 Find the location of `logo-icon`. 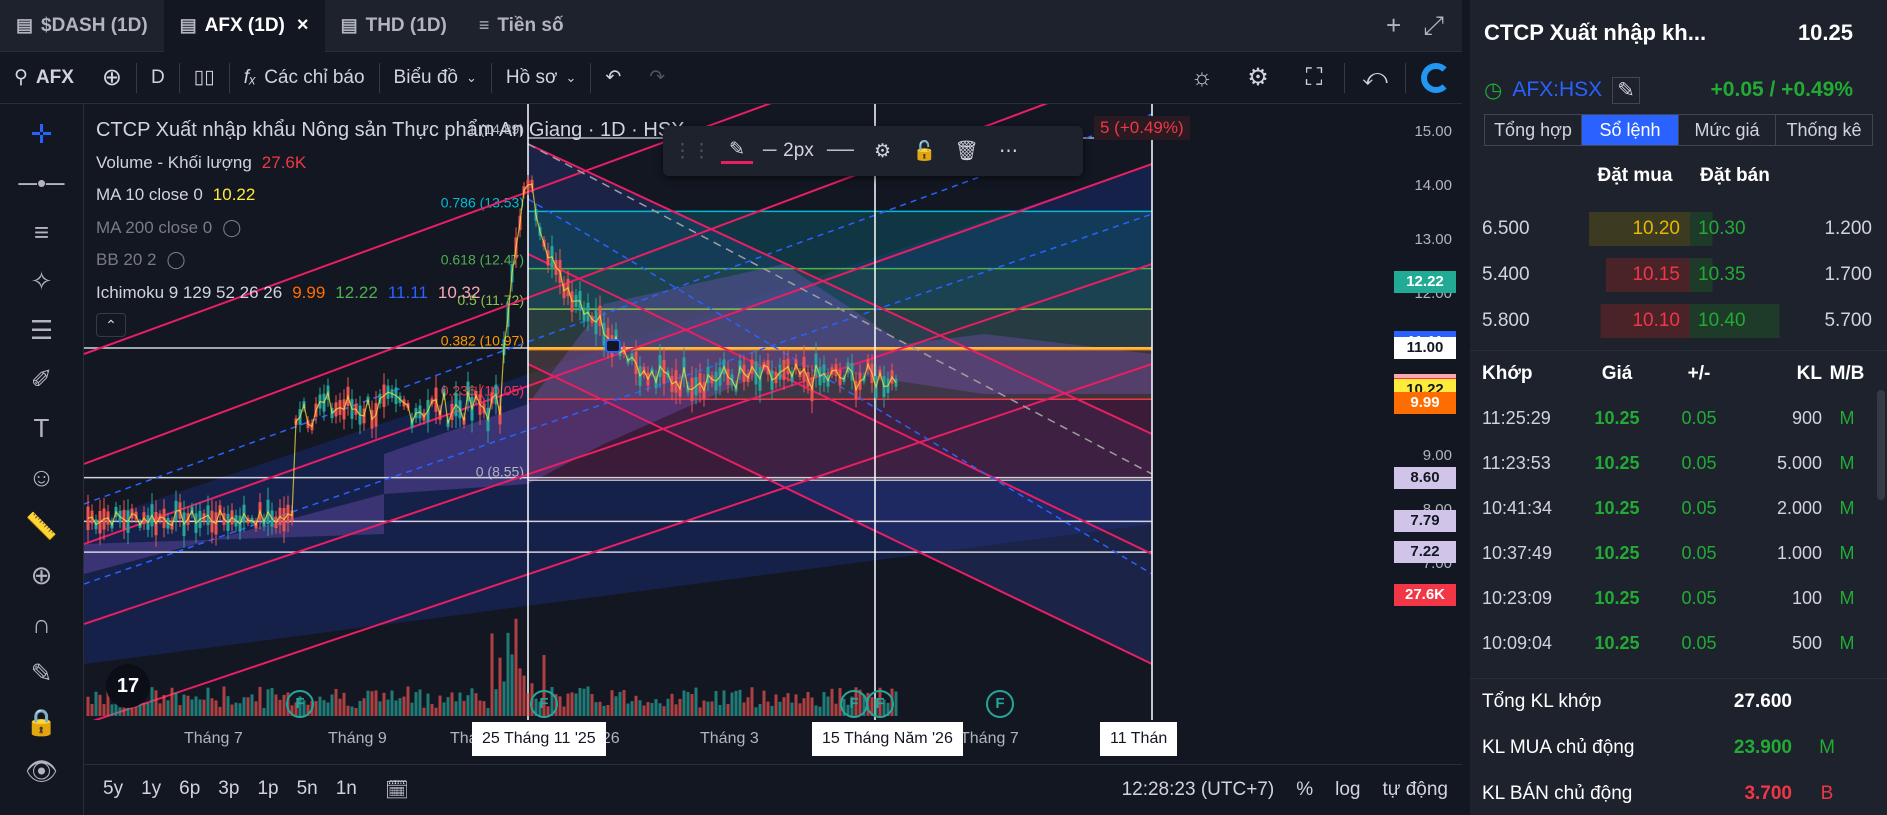

logo-icon is located at coordinates (1436, 77).